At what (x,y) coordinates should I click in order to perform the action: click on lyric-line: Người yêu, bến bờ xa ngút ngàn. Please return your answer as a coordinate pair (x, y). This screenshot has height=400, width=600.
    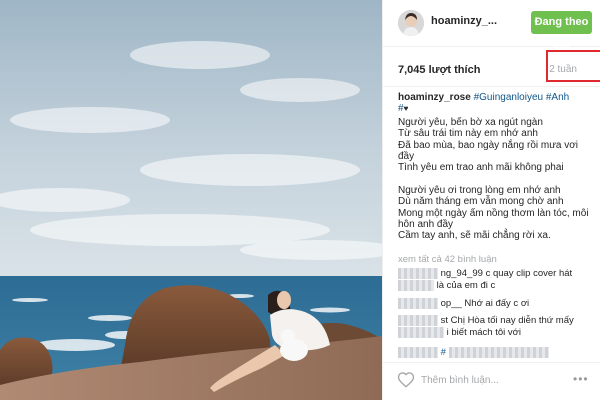
    Looking at the image, I should click on (470, 122).